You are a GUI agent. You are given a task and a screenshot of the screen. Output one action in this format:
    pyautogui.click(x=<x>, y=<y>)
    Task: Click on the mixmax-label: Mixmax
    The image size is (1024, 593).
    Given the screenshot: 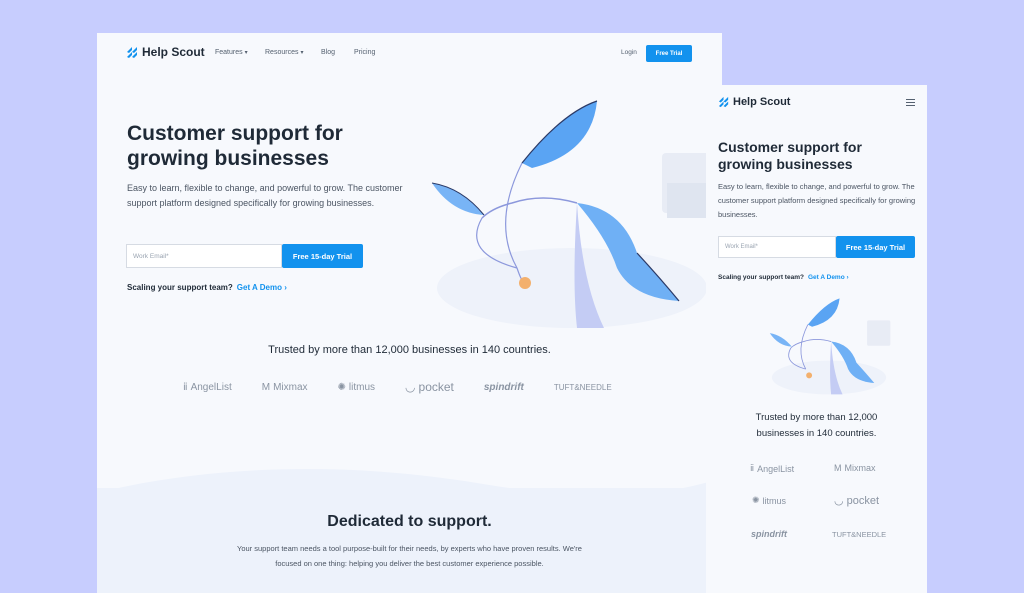 What is the action you would take?
    pyautogui.click(x=290, y=387)
    